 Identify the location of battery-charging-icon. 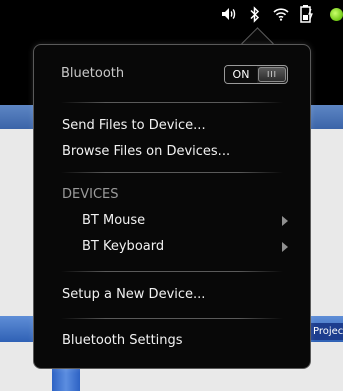
(307, 14).